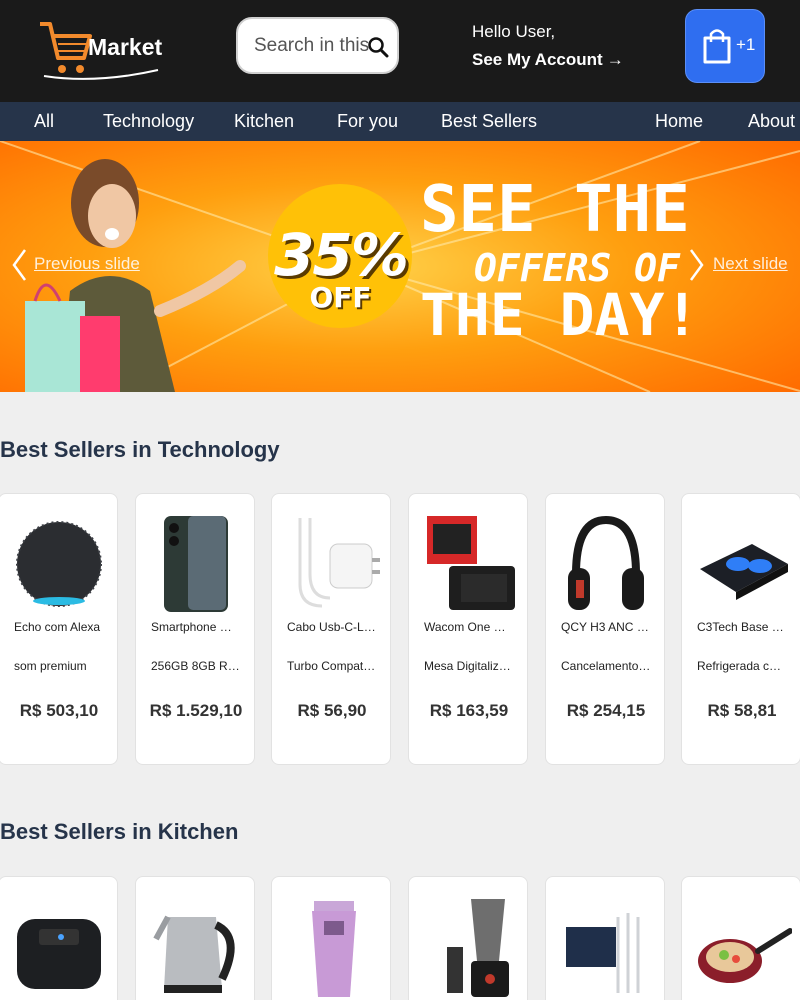 This screenshot has width=800, height=1000. What do you see at coordinates (555, 210) in the screenshot?
I see `headline-line-1: SEE THE` at bounding box center [555, 210].